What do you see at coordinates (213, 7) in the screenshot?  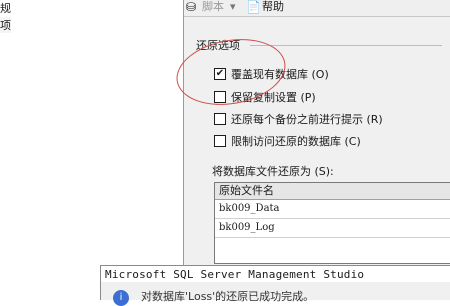 I see `script-button: 脚本` at bounding box center [213, 7].